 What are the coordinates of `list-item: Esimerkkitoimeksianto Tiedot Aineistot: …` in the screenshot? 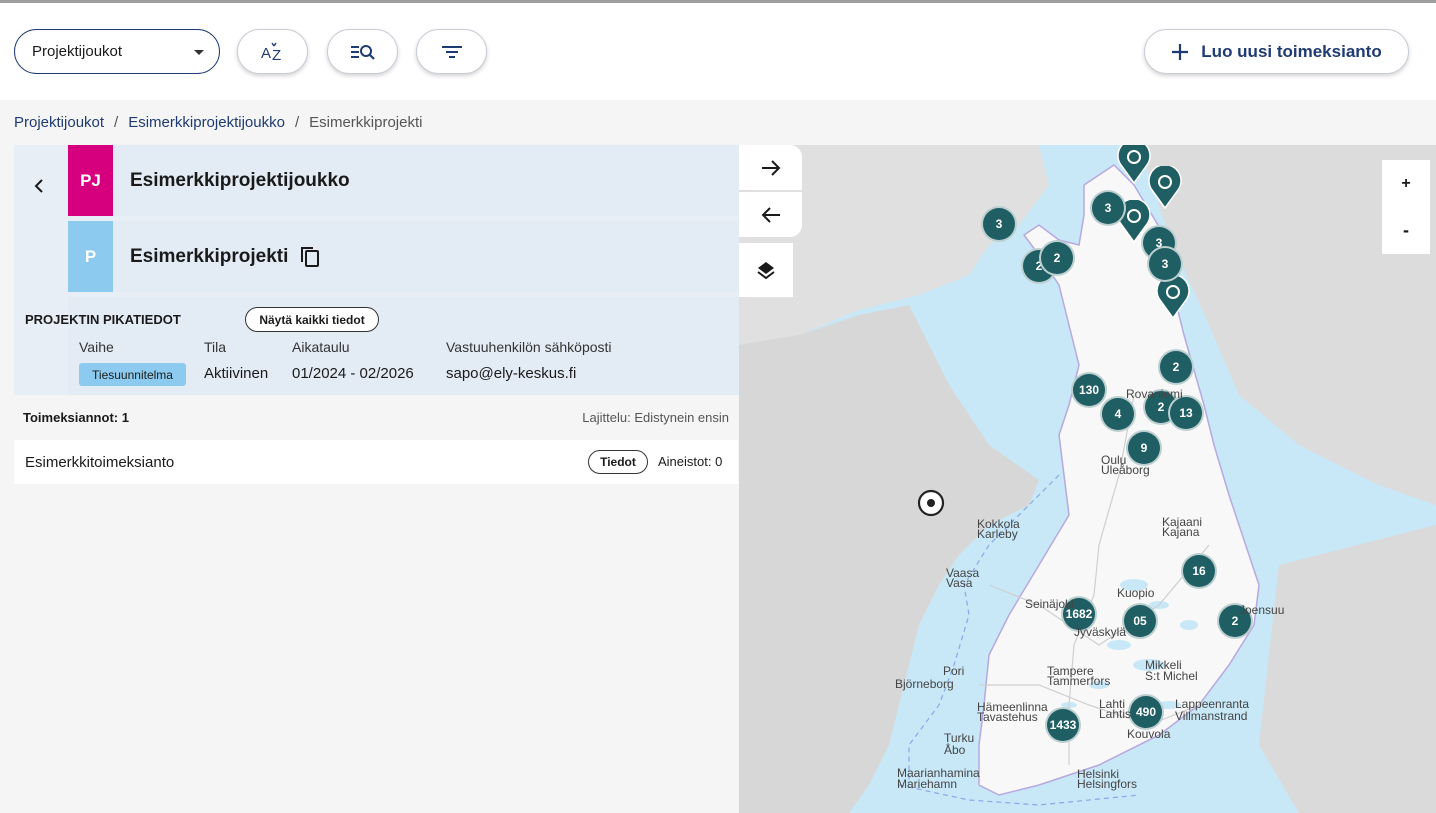 It's located at (376, 462).